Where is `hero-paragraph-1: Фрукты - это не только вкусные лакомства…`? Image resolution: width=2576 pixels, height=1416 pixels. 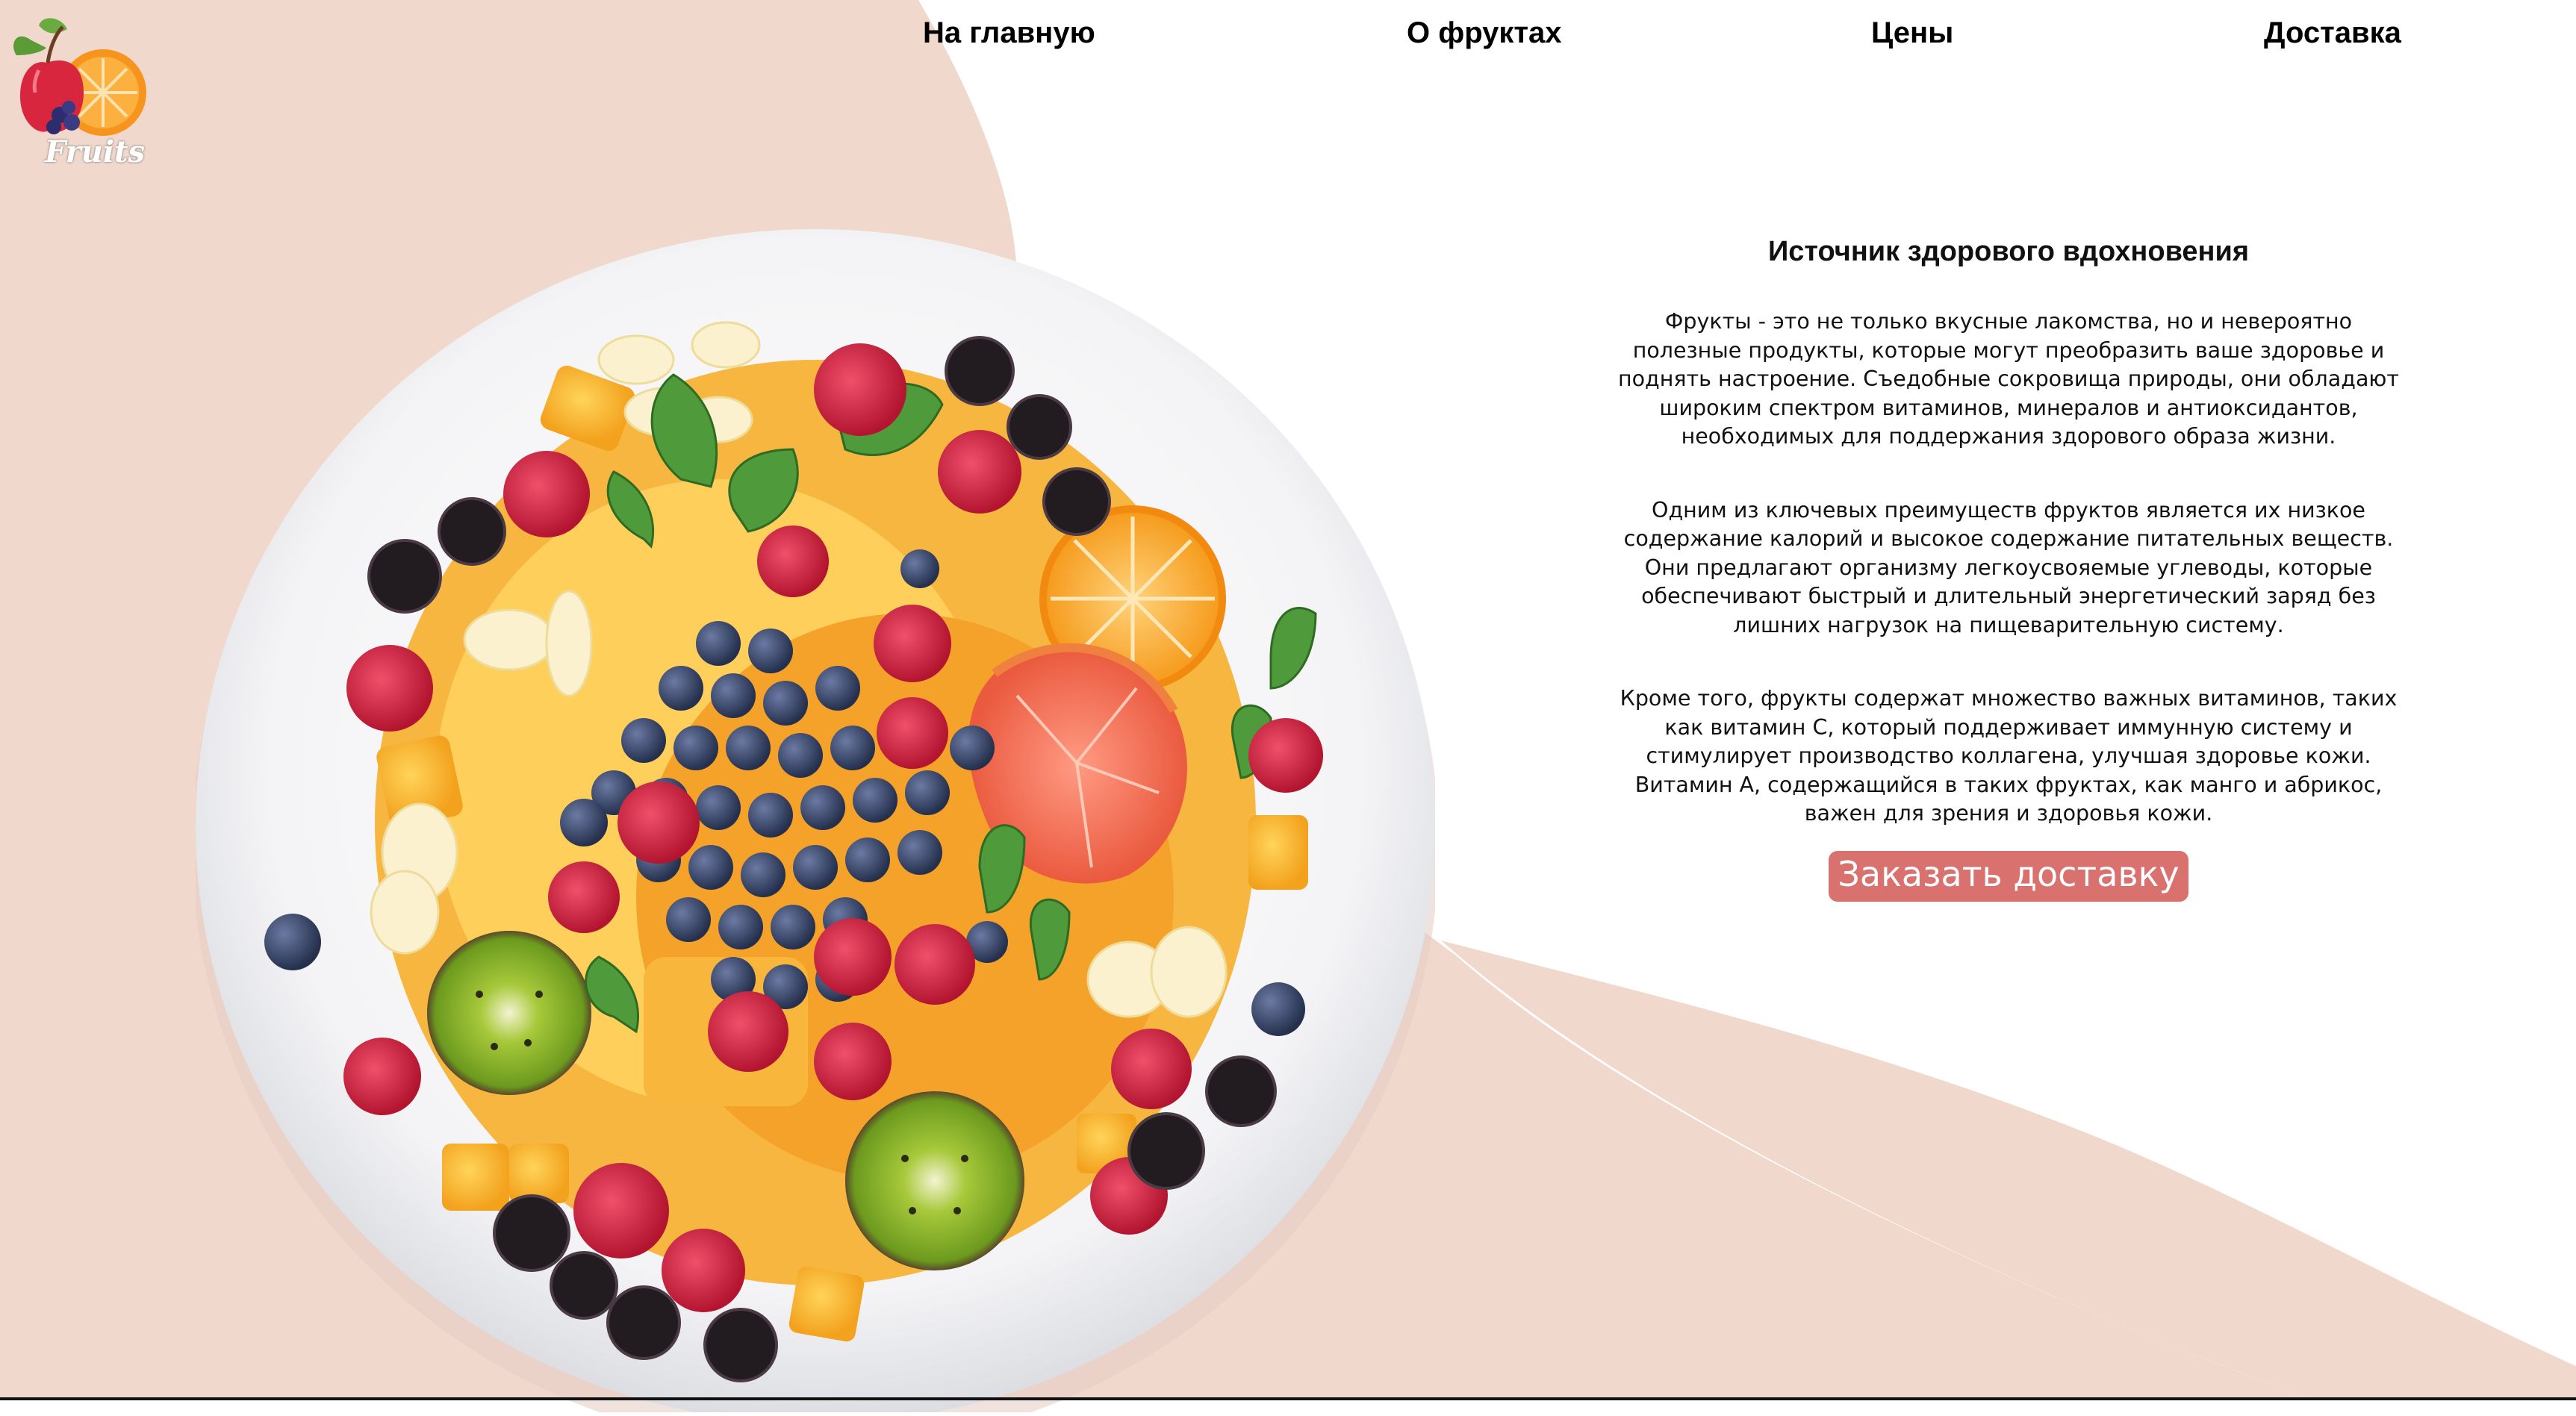 hero-paragraph-1: Фрукты - это не только вкусные лакомства… is located at coordinates (2008, 379).